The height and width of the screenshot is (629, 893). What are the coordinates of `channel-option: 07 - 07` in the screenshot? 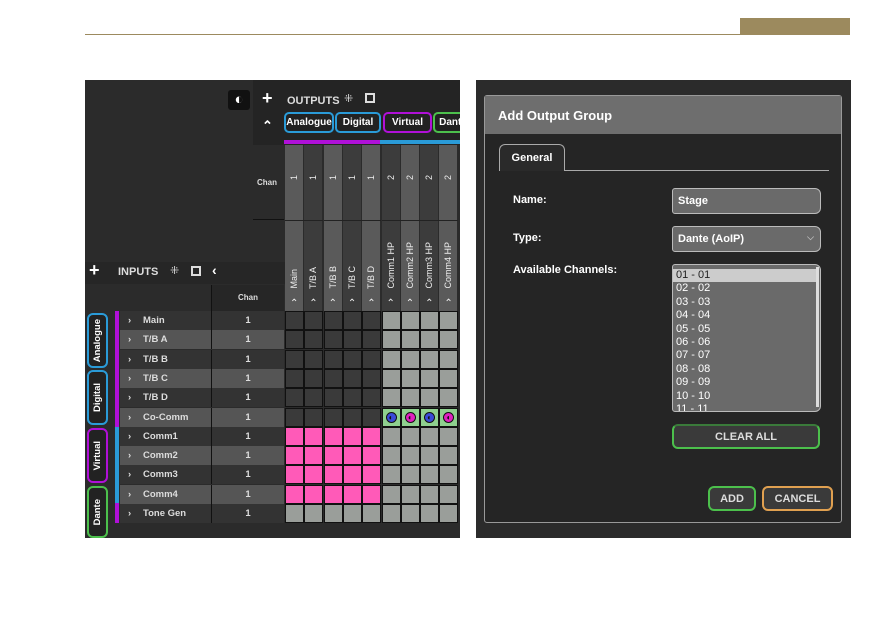 It's located at (744, 355).